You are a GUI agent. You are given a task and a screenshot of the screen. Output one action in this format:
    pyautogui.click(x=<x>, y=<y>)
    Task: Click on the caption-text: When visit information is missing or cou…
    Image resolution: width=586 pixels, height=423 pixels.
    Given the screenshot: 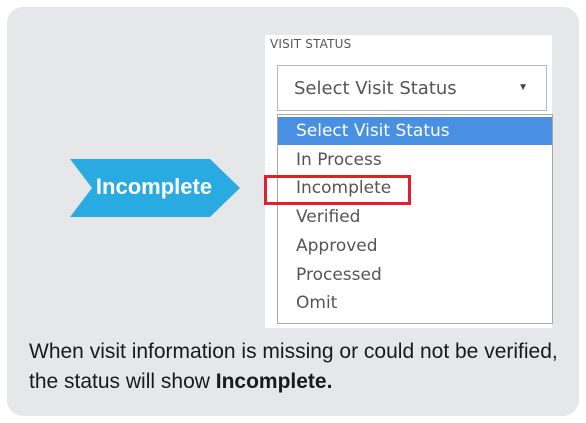 What is the action you would take?
    pyautogui.click(x=299, y=367)
    